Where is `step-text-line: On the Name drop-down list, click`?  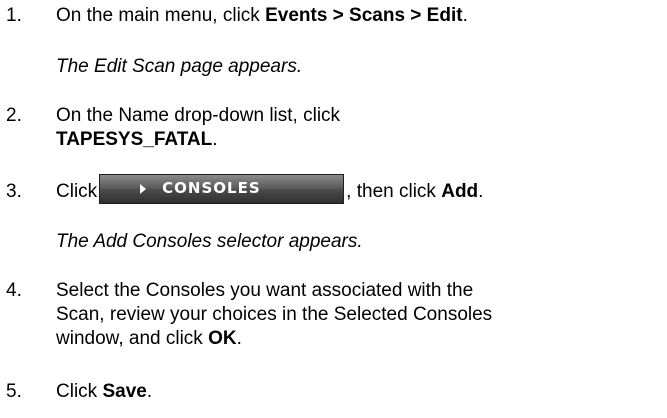 step-text-line: On the Name drop-down list, click is located at coordinates (198, 115).